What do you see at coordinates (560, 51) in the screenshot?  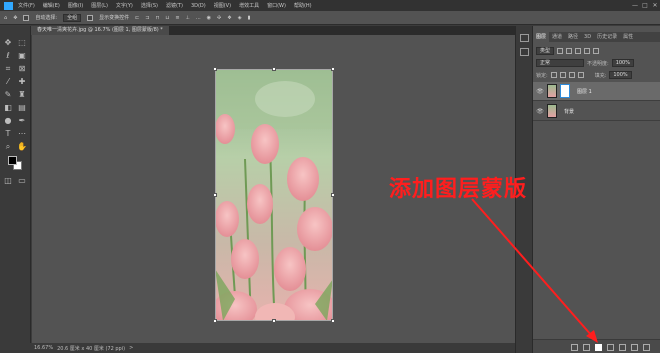 I see `filter-pixel-icon` at bounding box center [560, 51].